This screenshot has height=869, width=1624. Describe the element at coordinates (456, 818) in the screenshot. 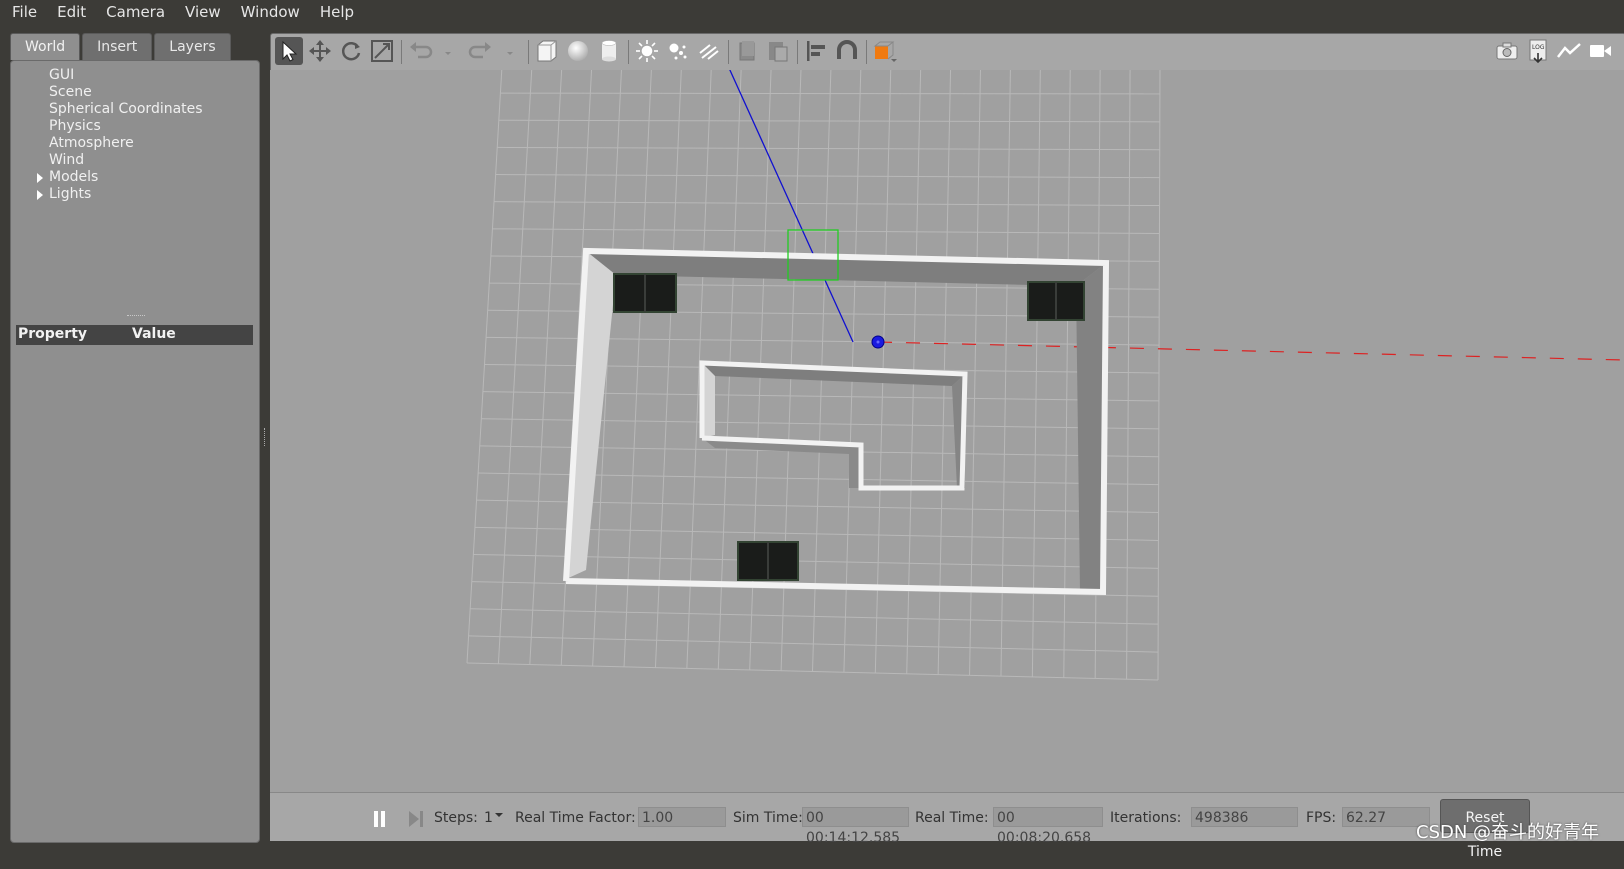

I see `steps-label: Steps:` at that location.